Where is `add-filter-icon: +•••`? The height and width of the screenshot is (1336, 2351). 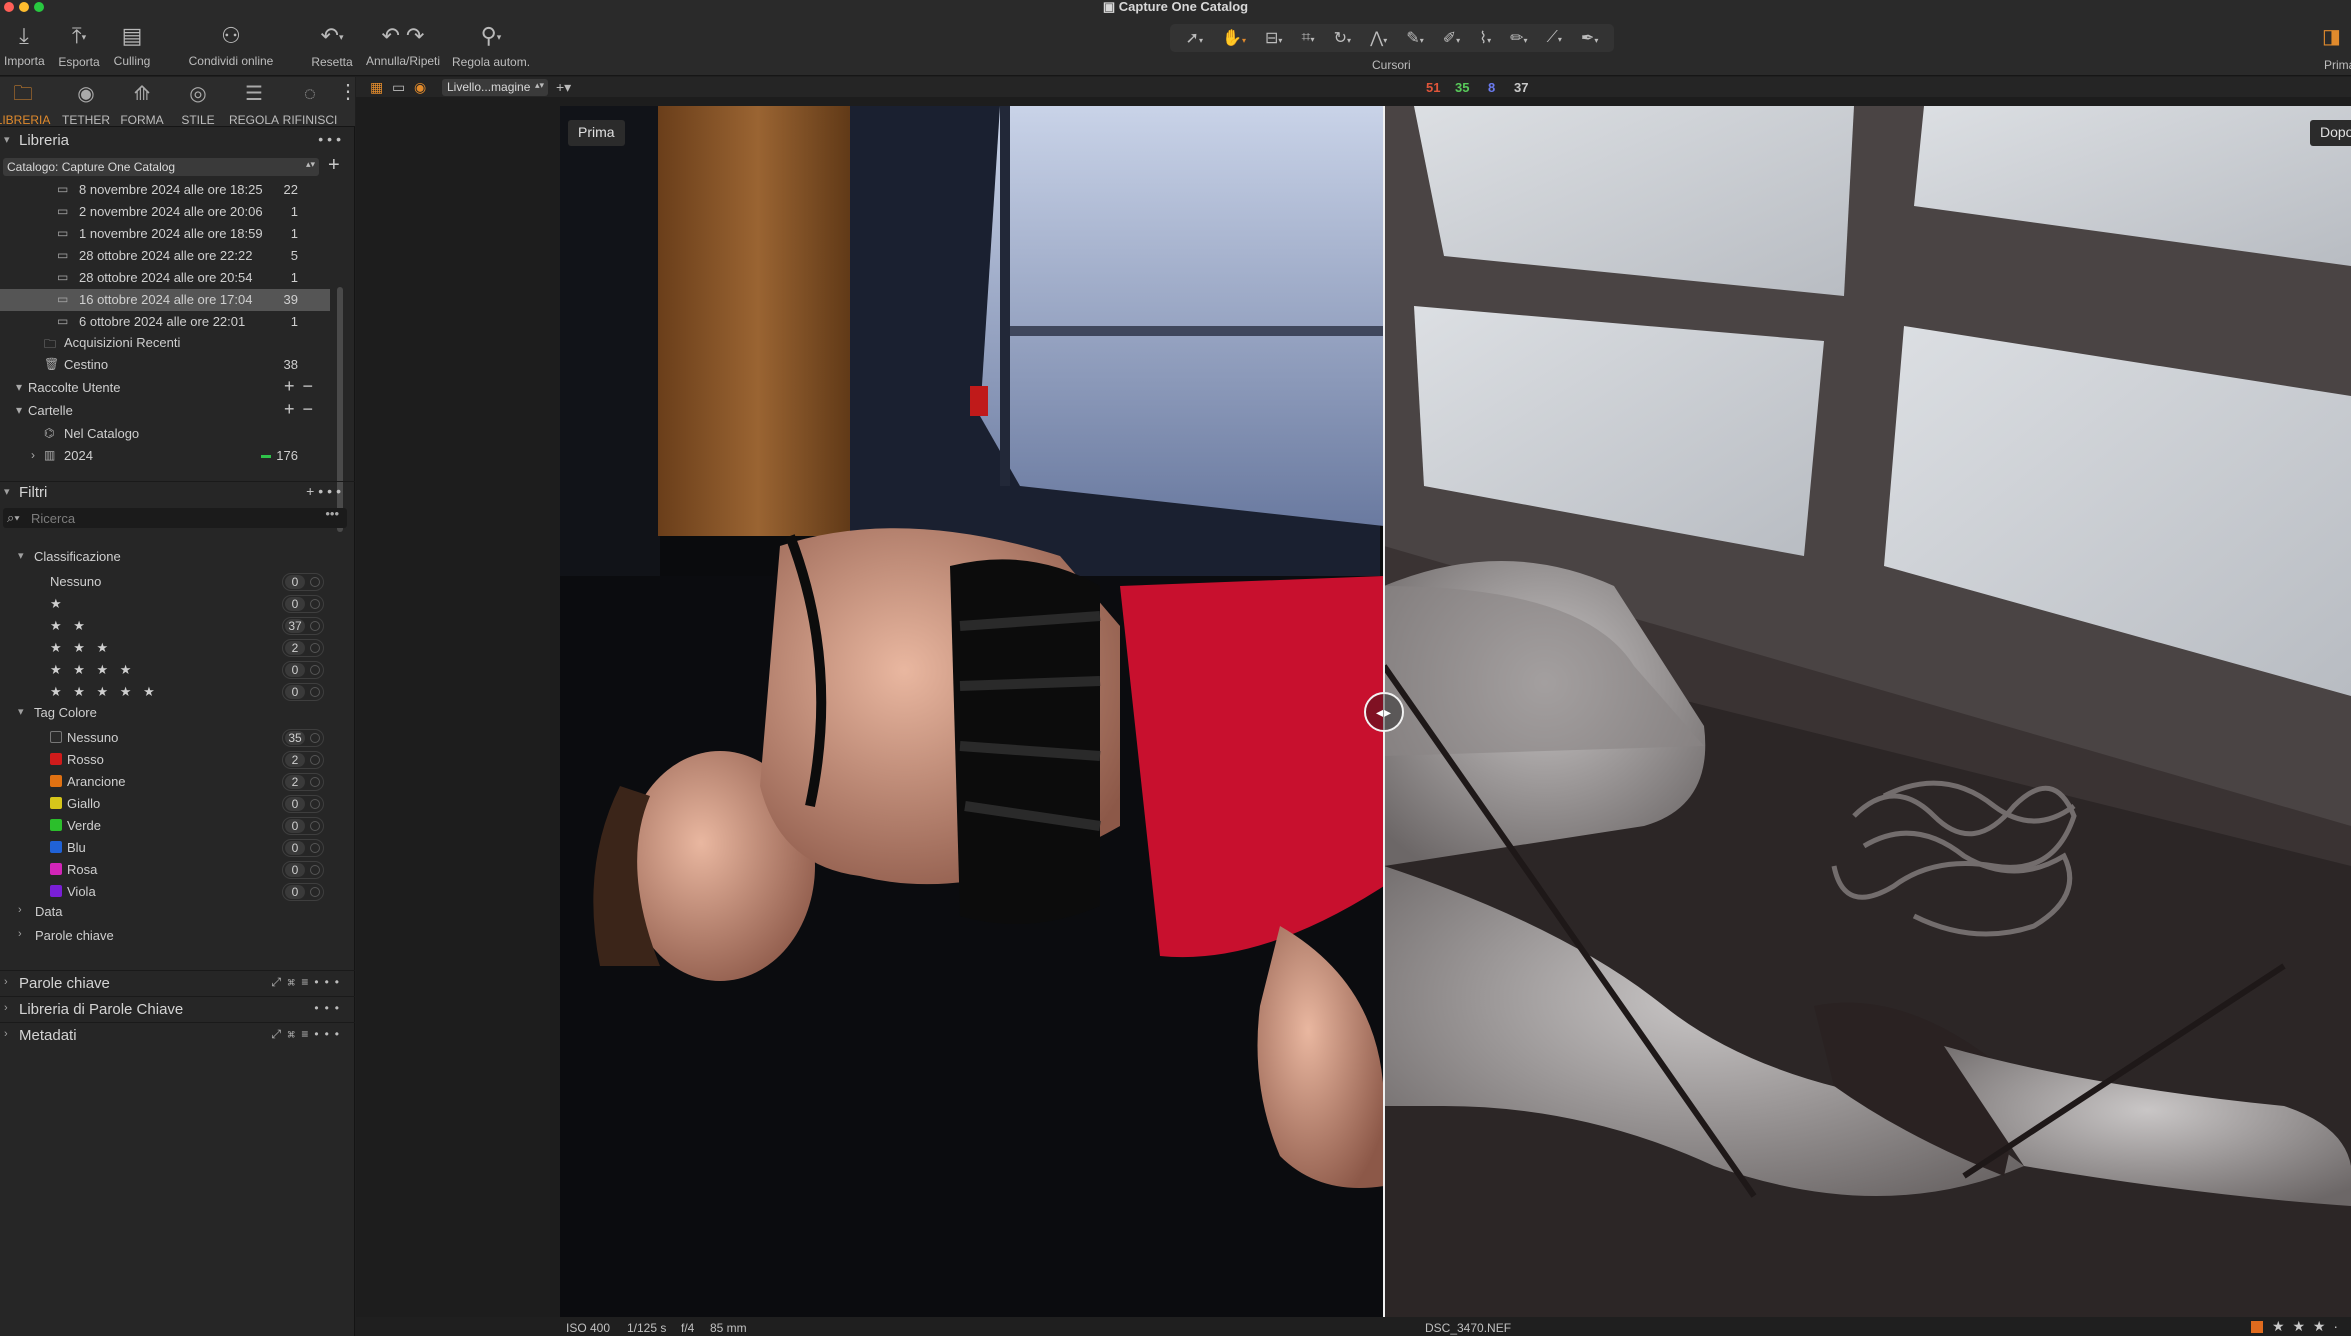 add-filter-icon: +••• is located at coordinates (325, 491).